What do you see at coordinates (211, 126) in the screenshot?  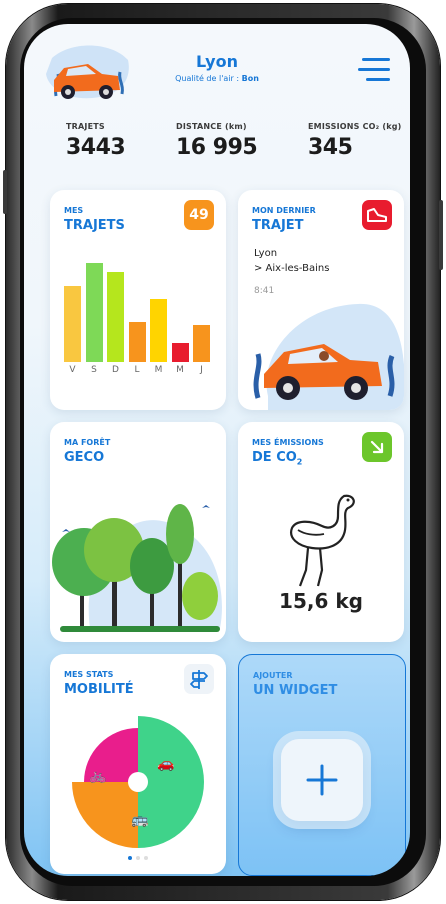 I see `stat-distance-label: DISTANCE (km)` at bounding box center [211, 126].